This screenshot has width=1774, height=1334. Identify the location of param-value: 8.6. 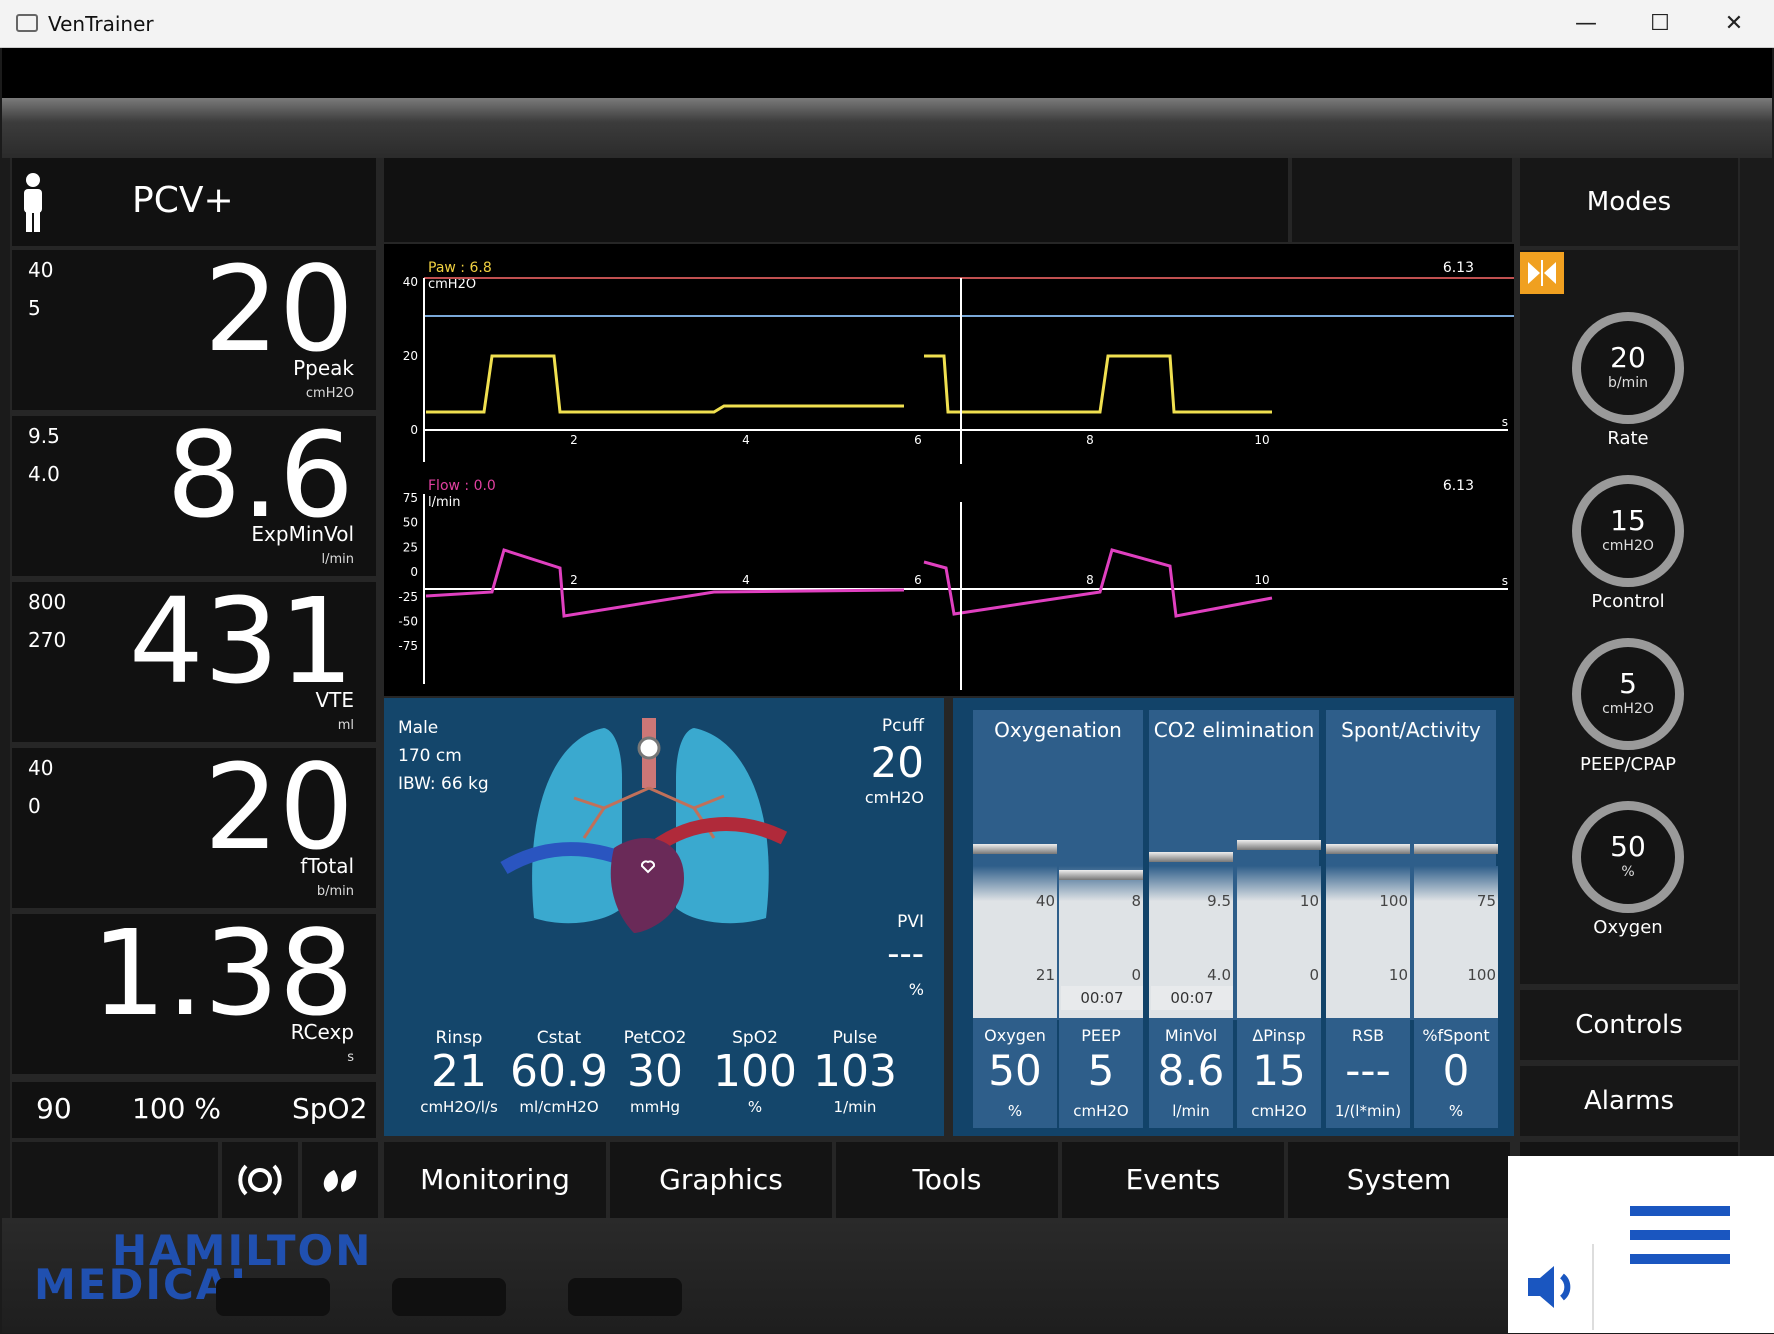
(260, 475).